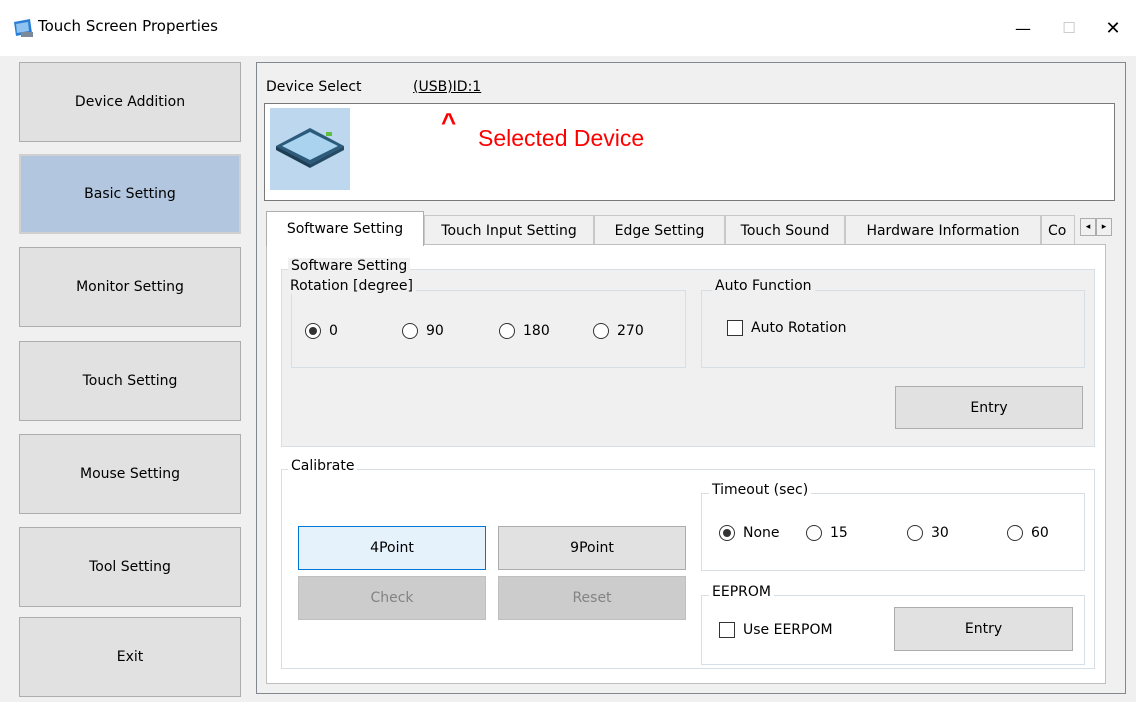  I want to click on software-entry-button: Entry, so click(989, 407).